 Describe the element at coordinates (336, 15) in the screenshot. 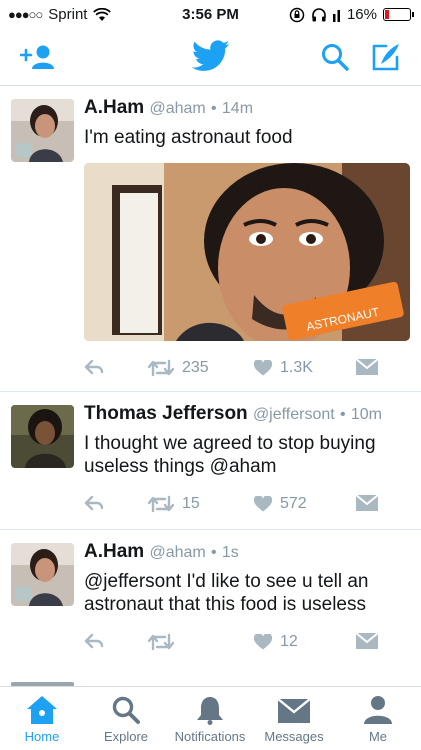

I see `cellular-bars-icon` at that location.